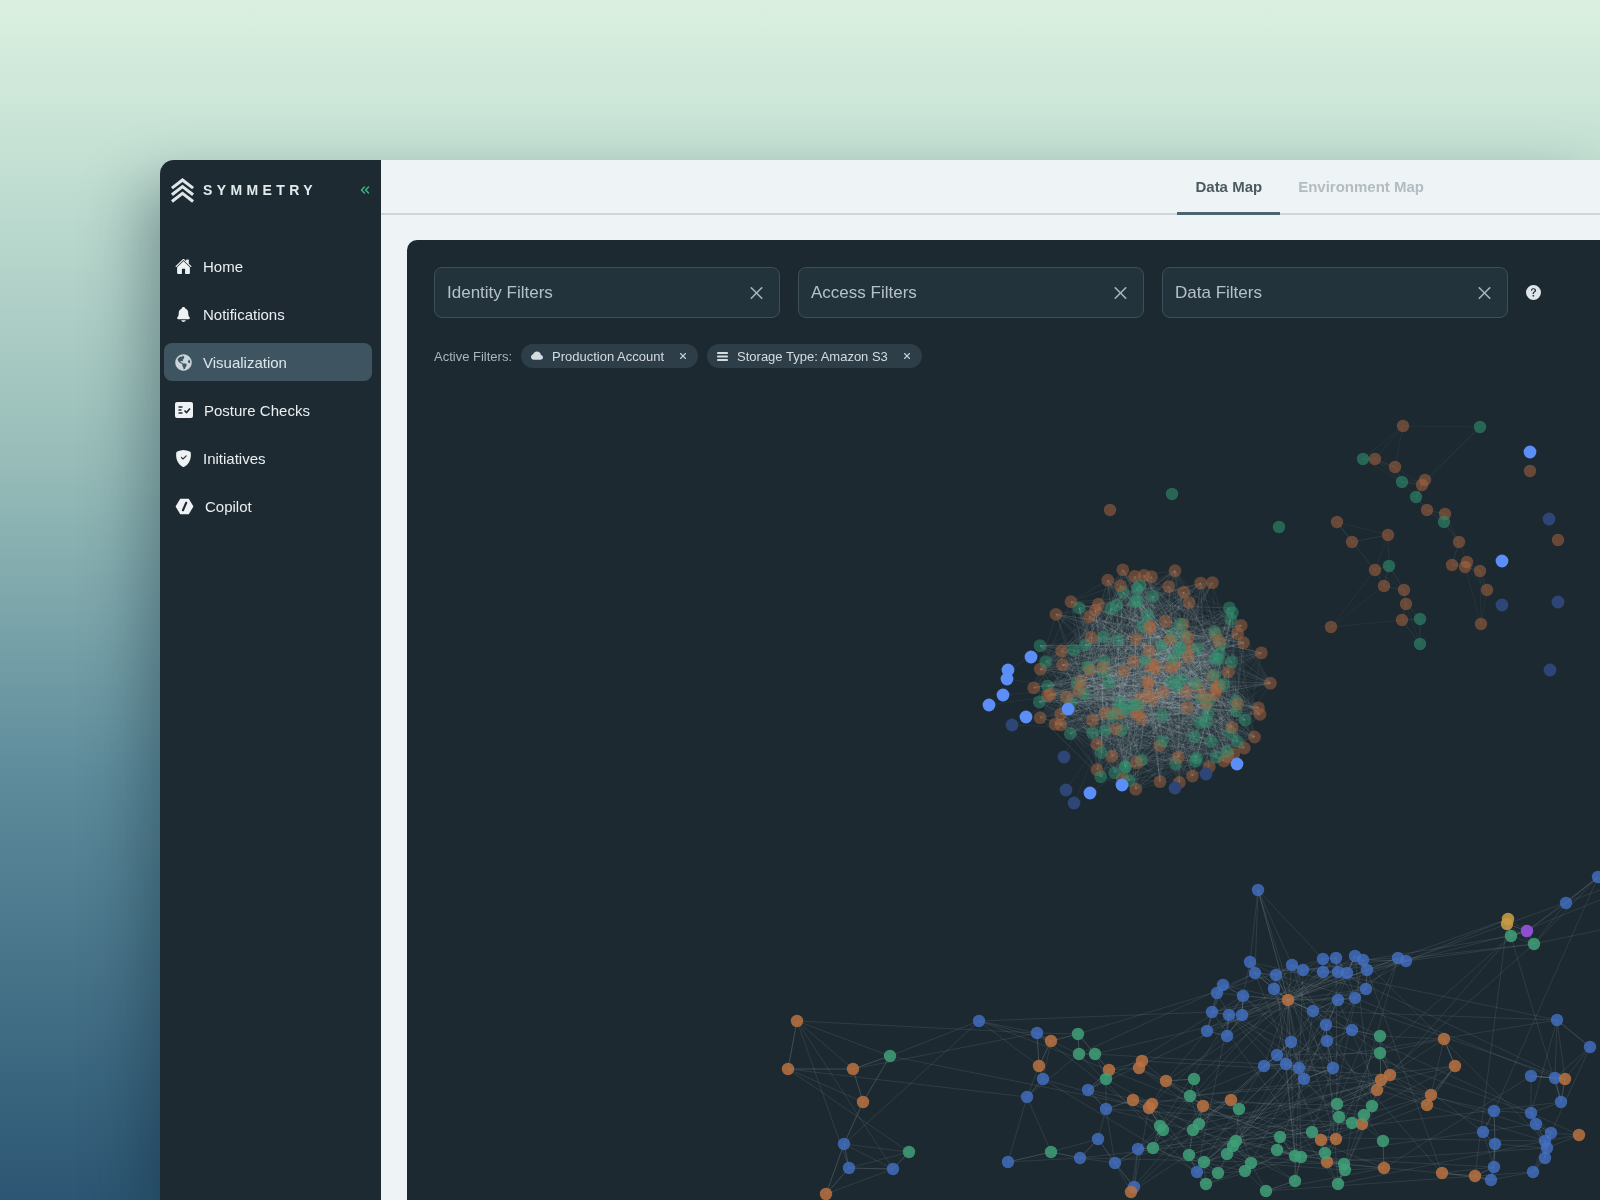 The width and height of the screenshot is (1600, 1200). Describe the element at coordinates (607, 292) in the screenshot. I see `filter-field: Identity Filters` at that location.